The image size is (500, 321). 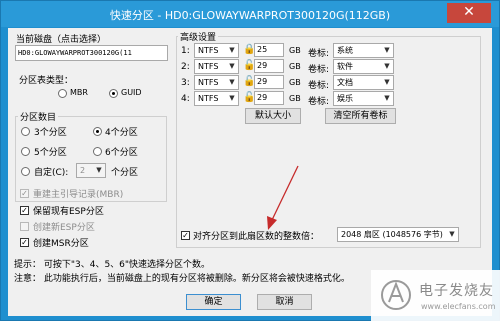 What do you see at coordinates (208, 98) in the screenshot?
I see `row-4-fs-value: NTFS` at bounding box center [208, 98].